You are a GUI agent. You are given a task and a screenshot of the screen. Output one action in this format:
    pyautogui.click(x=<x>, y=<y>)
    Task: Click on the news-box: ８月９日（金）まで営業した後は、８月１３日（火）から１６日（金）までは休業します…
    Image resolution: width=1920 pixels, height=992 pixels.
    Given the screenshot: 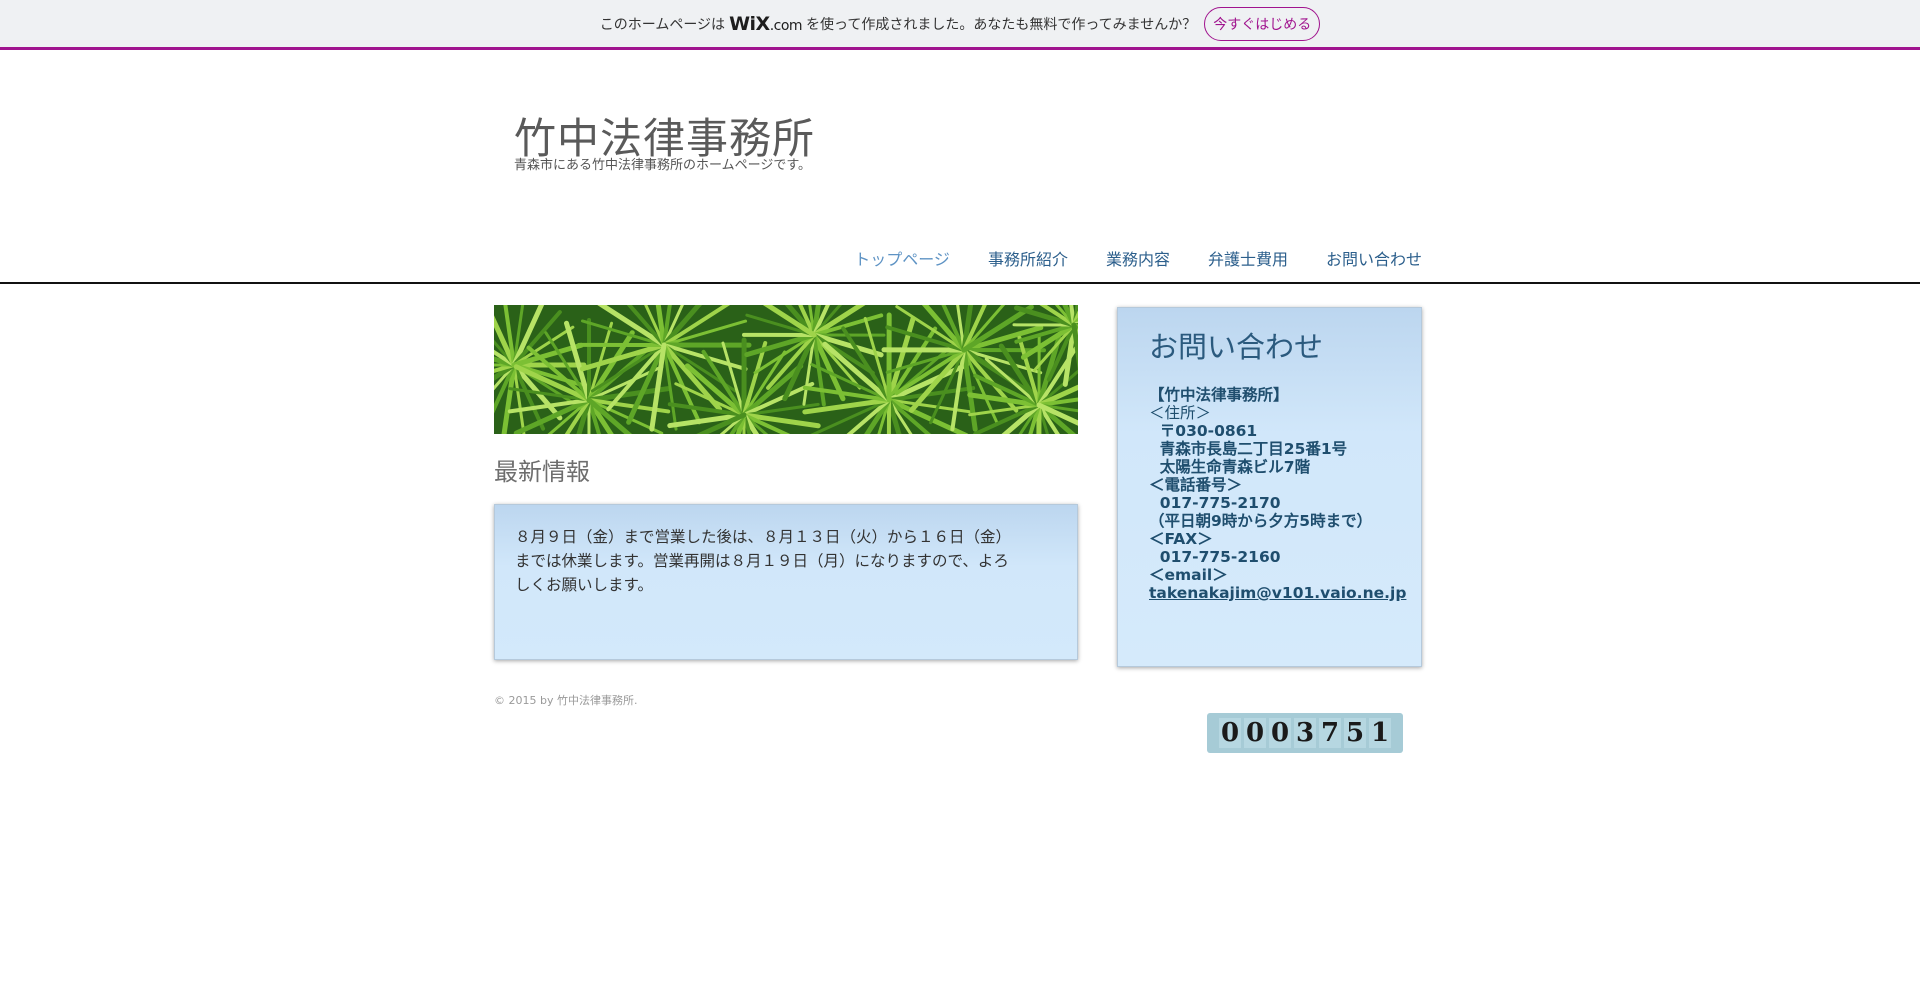 What is the action you would take?
    pyautogui.click(x=786, y=582)
    